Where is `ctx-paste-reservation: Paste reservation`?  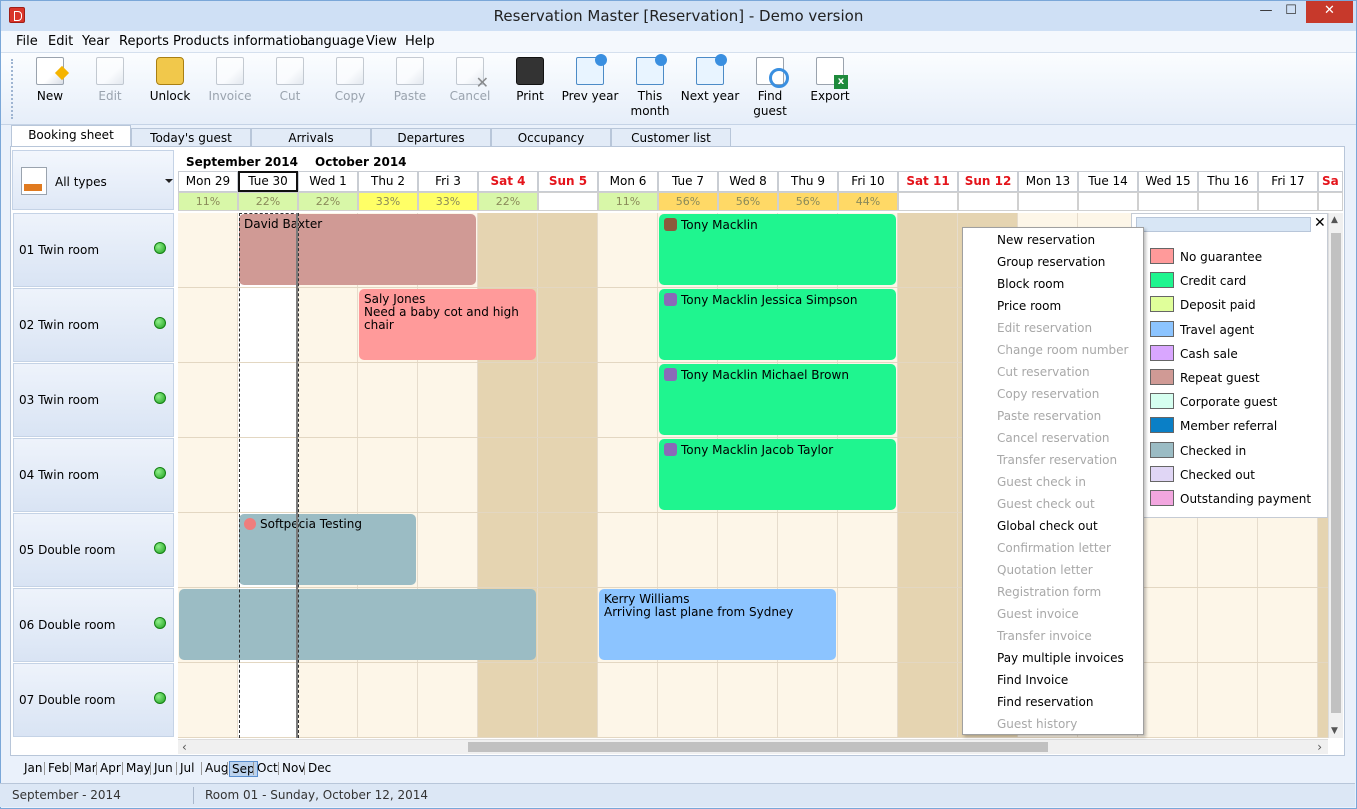
ctx-paste-reservation: Paste reservation is located at coordinates (1049, 416).